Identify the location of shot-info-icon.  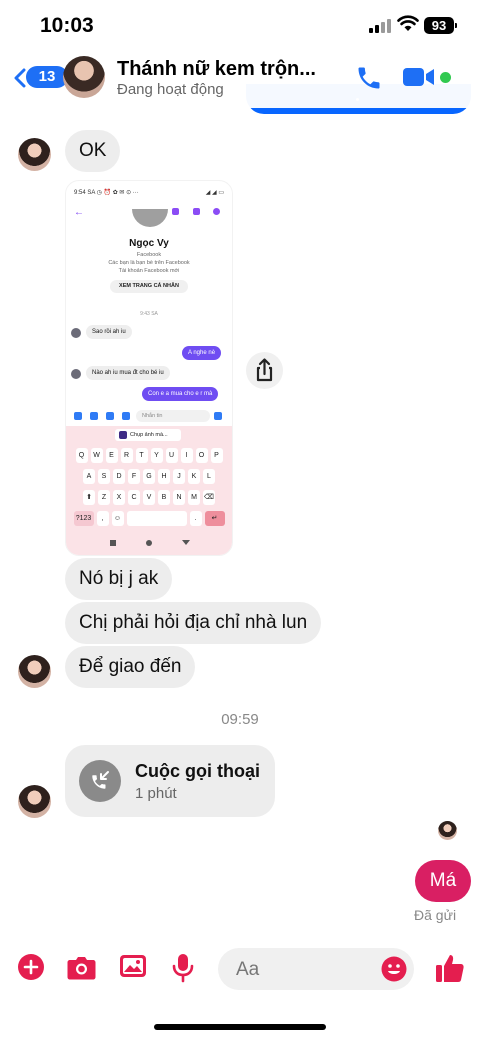
(216, 211).